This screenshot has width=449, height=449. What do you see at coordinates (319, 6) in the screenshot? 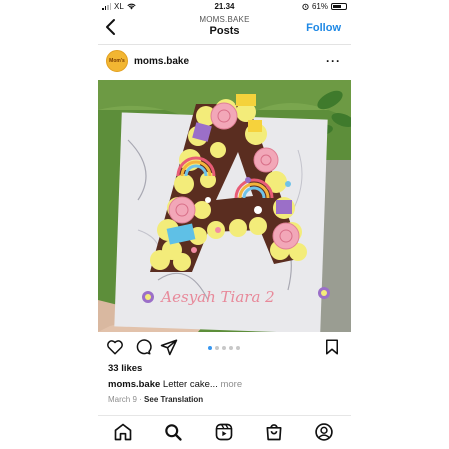
I see `battery-percent: 61%` at bounding box center [319, 6].